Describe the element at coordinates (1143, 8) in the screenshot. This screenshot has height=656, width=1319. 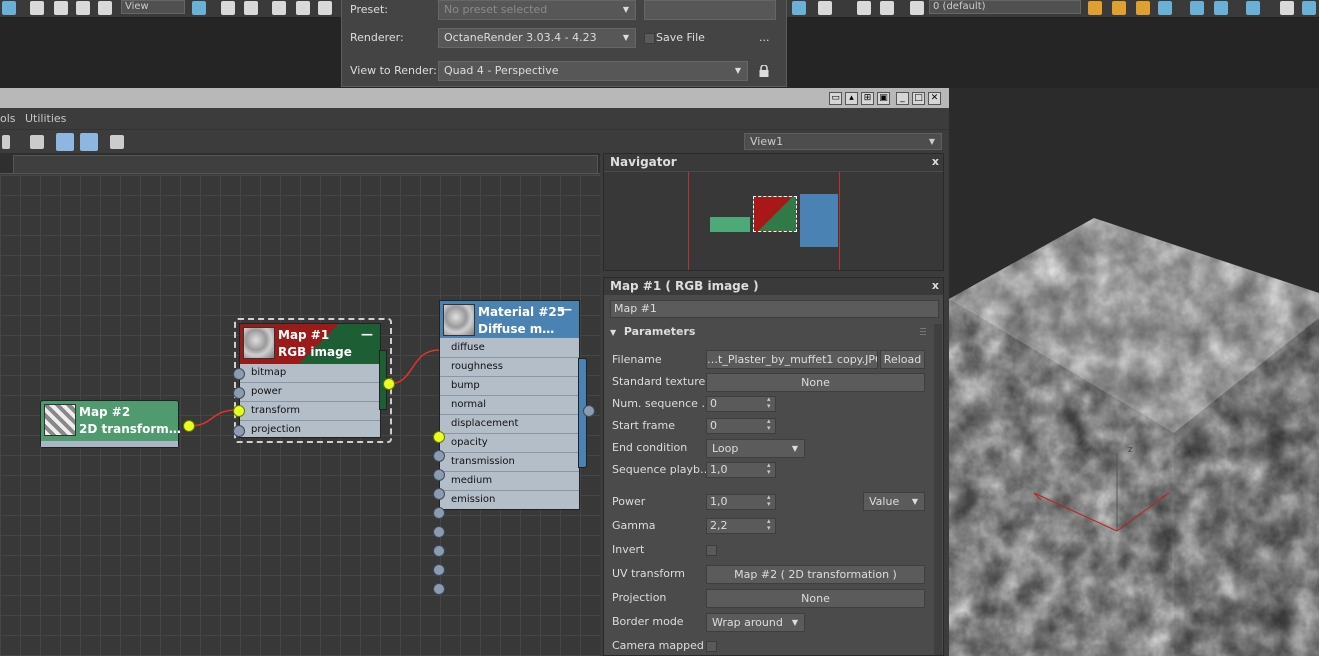
I see `layer-highlight-icon` at that location.